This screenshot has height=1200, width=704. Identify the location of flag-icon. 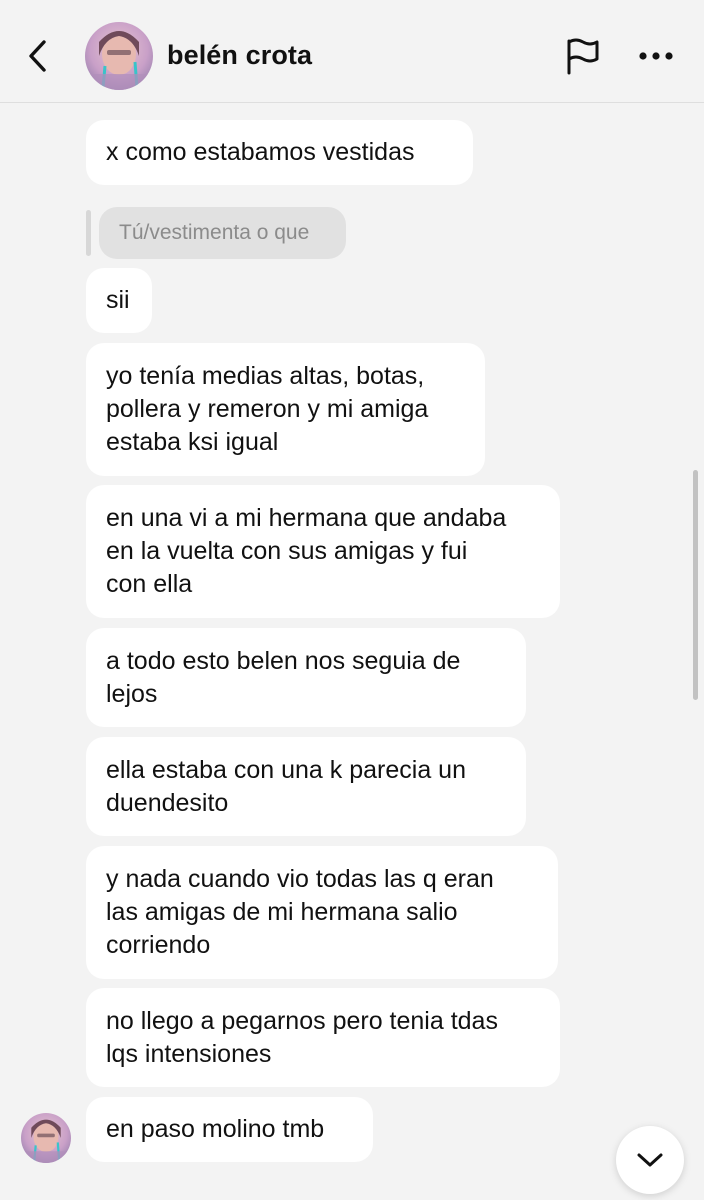
(583, 56).